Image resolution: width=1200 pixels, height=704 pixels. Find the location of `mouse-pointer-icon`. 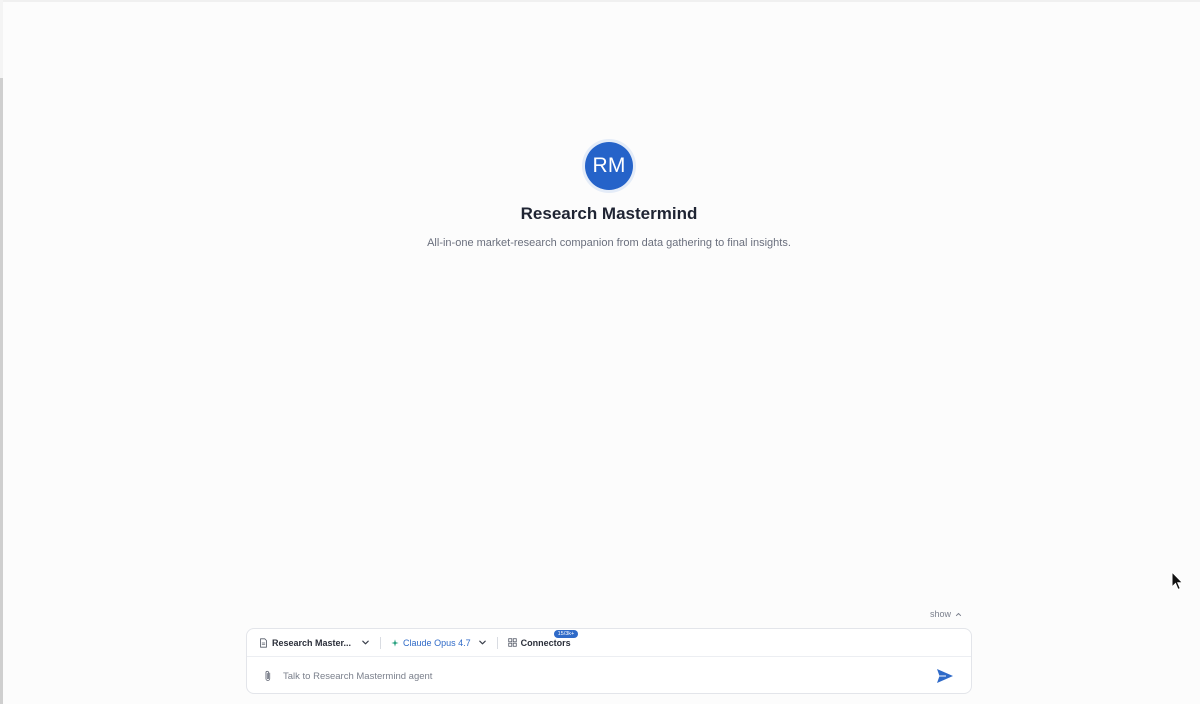

mouse-pointer-icon is located at coordinates (1177, 581).